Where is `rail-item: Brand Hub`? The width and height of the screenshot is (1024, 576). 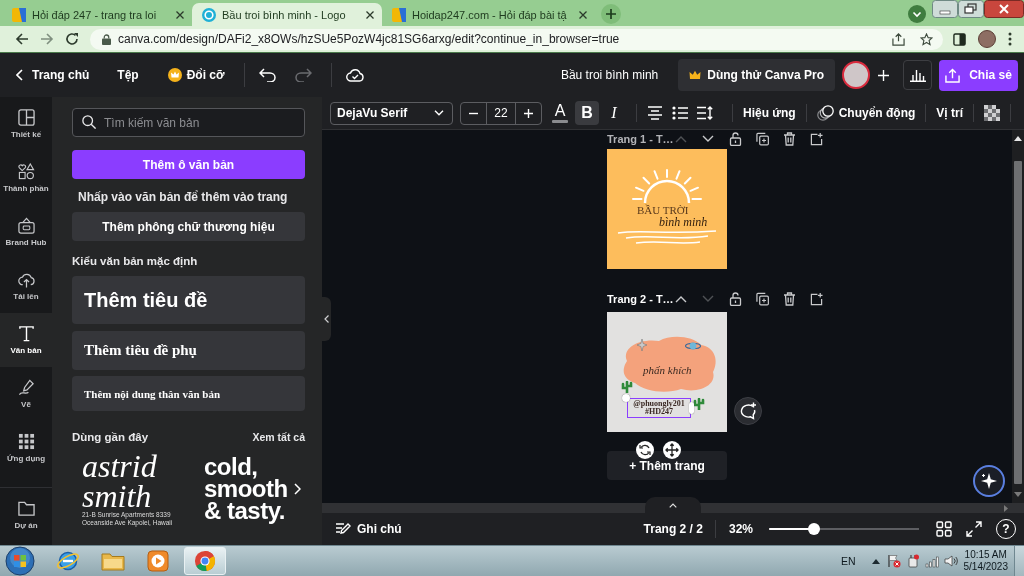
rail-item: Brand Hub is located at coordinates (26, 232).